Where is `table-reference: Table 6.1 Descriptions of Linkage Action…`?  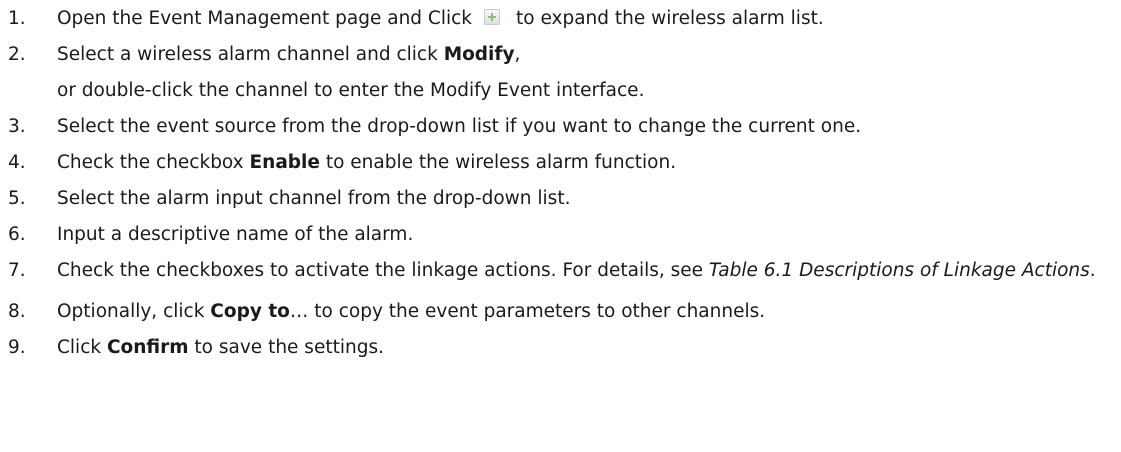
table-reference: Table 6.1 Descriptions of Linkage Action… is located at coordinates (899, 270).